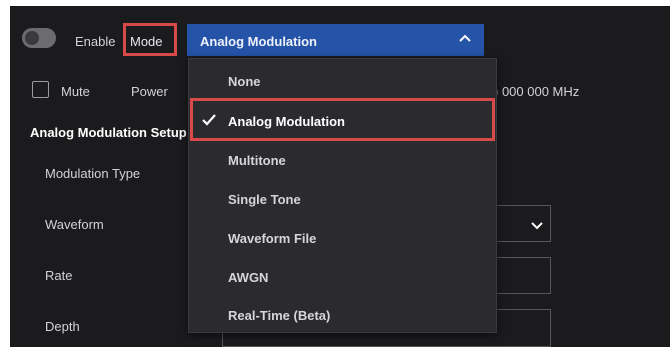 The height and width of the screenshot is (347, 670). What do you see at coordinates (342, 119) in the screenshot?
I see `selected-option-highlight-box` at bounding box center [342, 119].